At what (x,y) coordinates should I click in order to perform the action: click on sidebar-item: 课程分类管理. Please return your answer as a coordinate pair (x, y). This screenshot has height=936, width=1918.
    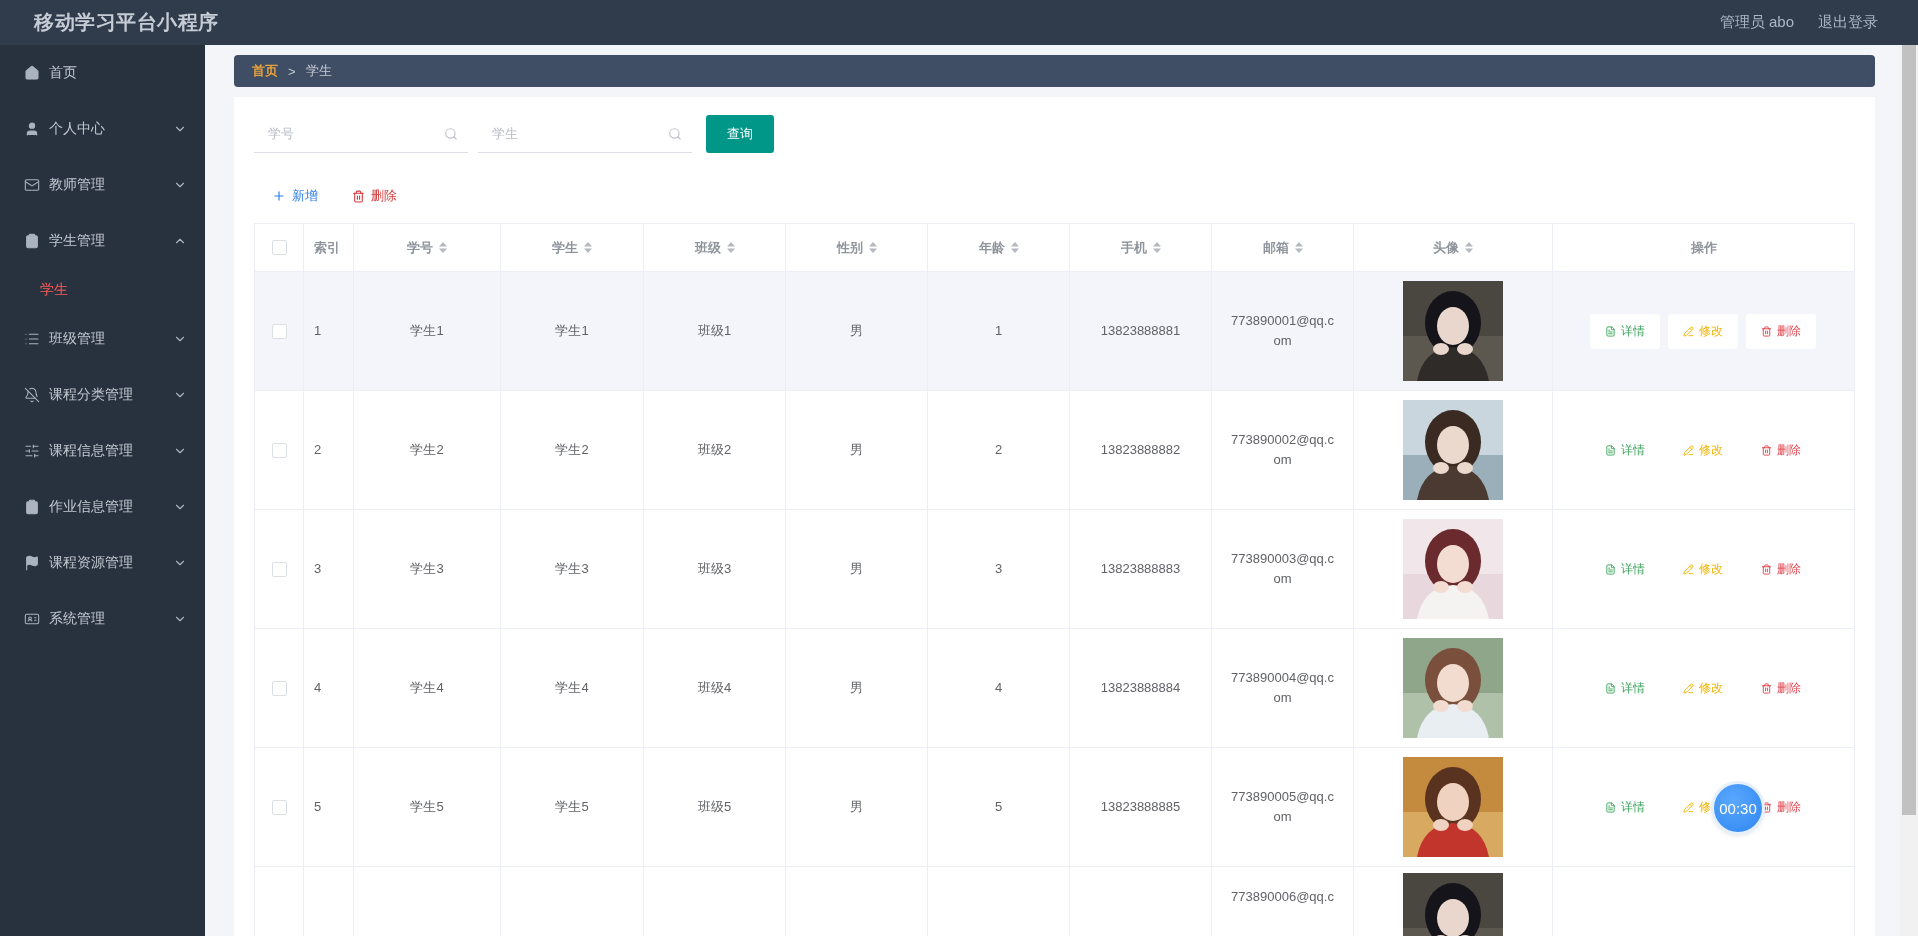
    Looking at the image, I should click on (102, 395).